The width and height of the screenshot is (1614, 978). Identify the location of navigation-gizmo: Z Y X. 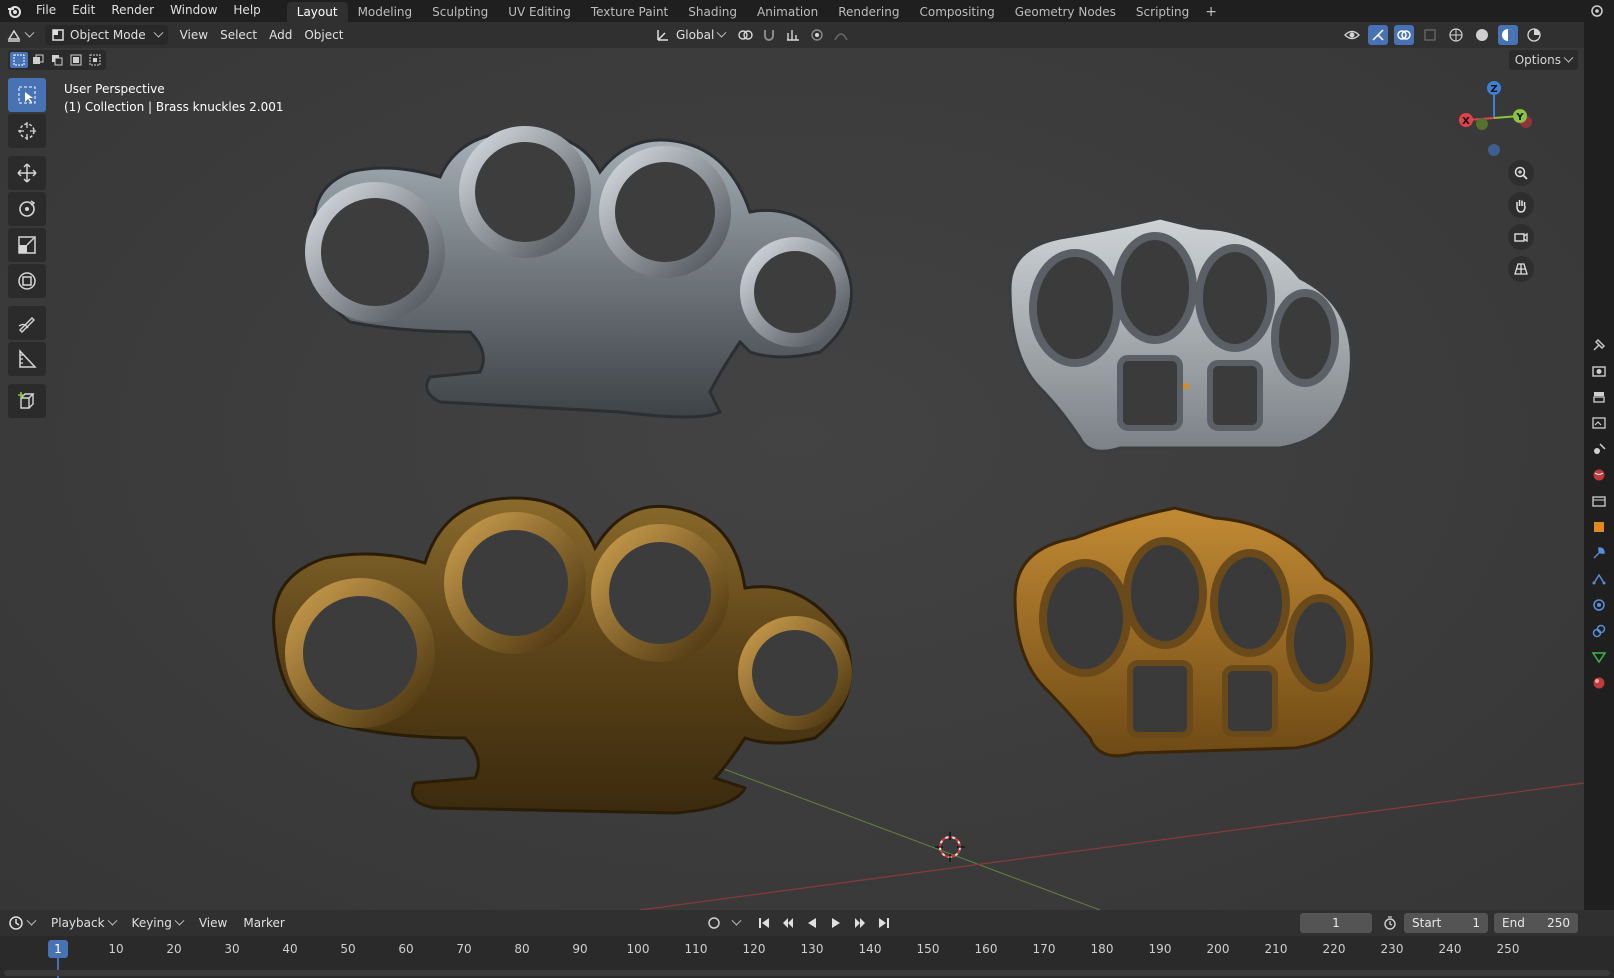
(1494, 118).